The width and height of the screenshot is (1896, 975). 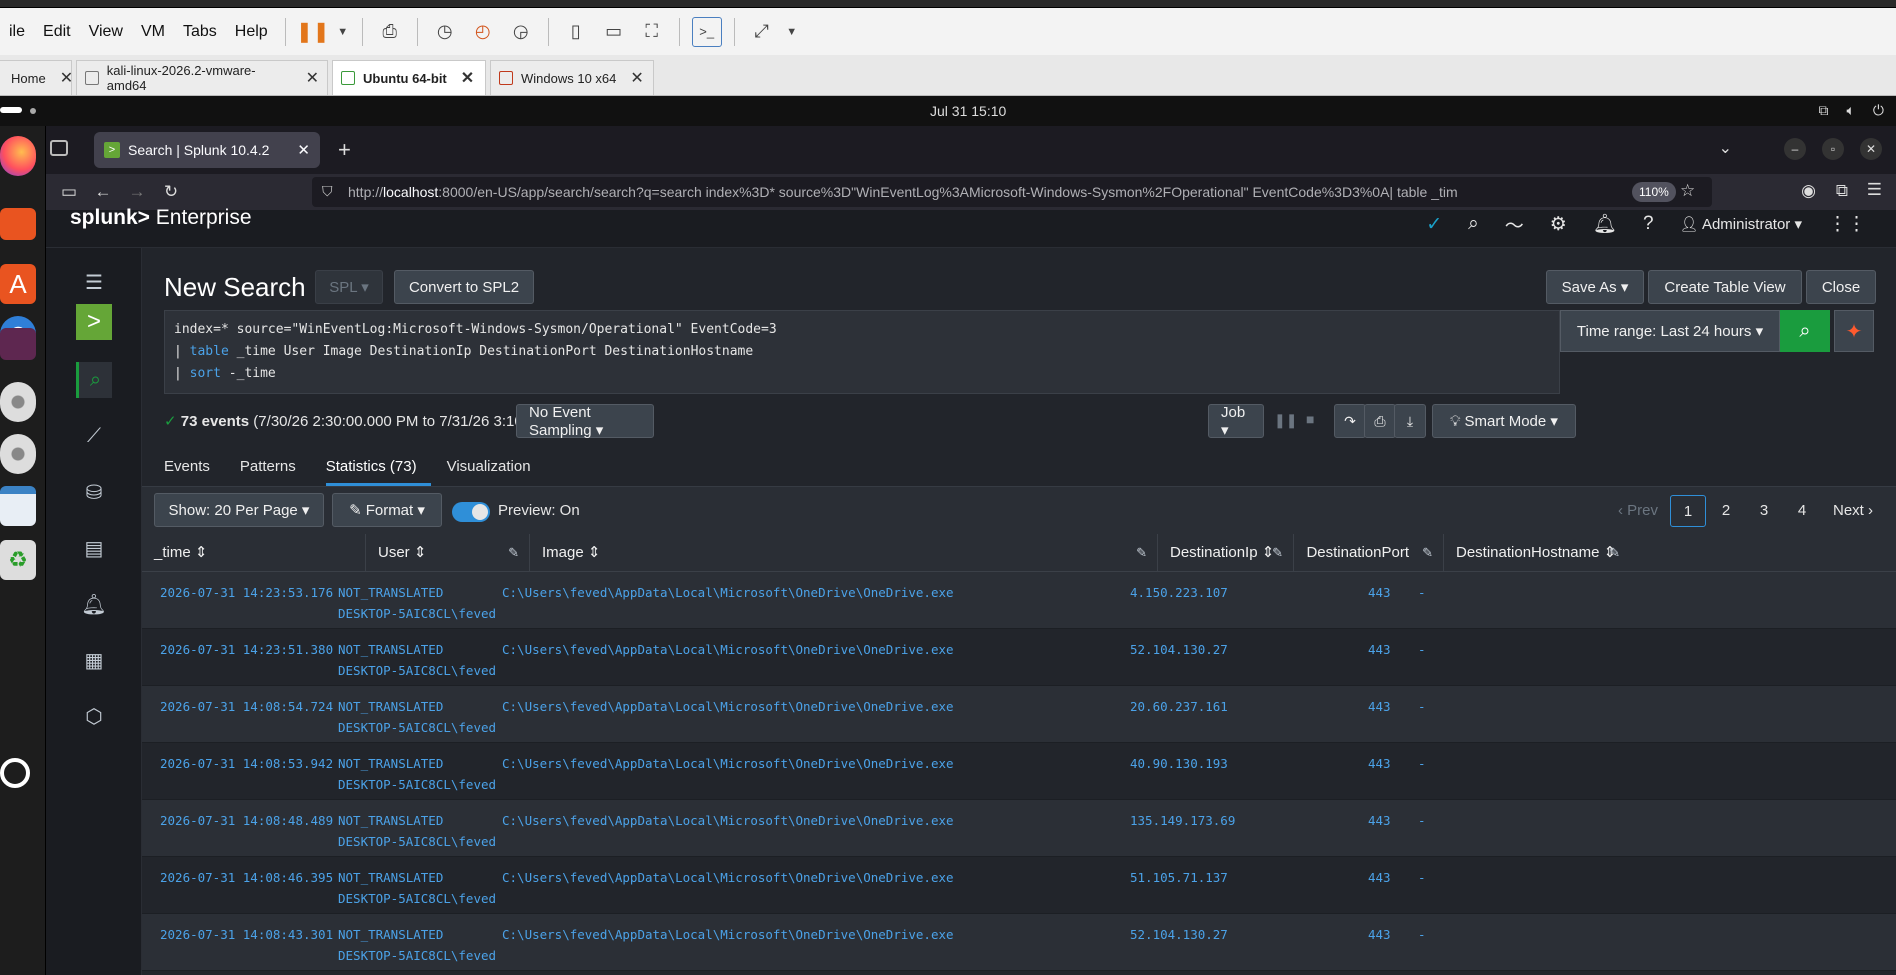 What do you see at coordinates (614, 32) in the screenshot?
I see `thumbnail-bar-icon: ▭` at bounding box center [614, 32].